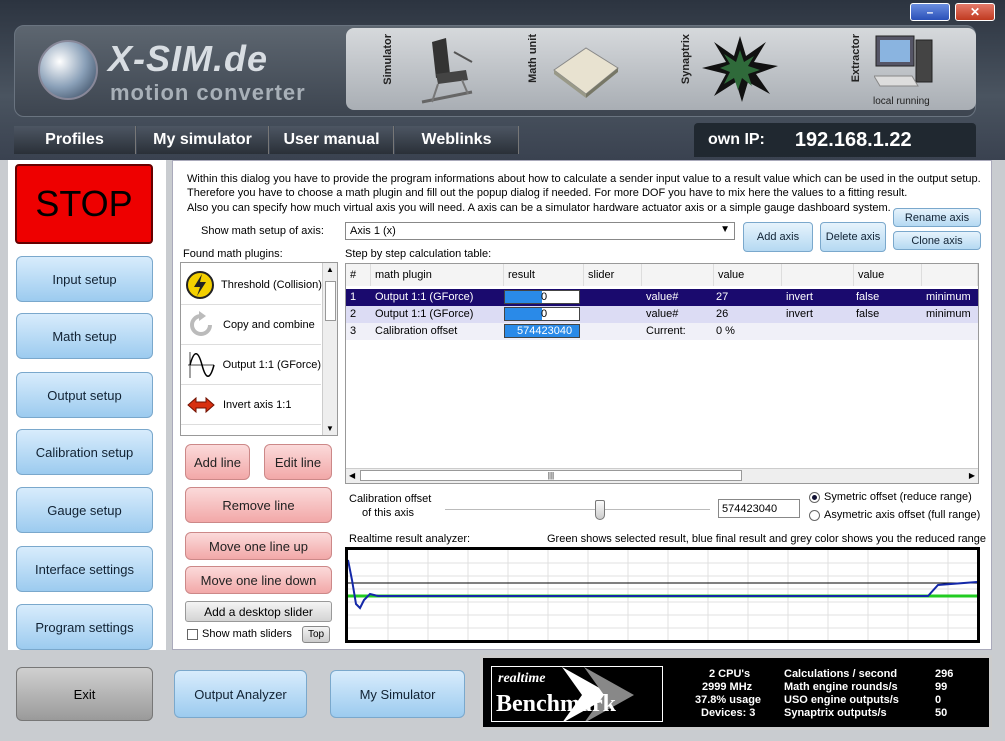 This screenshot has width=1005, height=741. I want to click on lightning-icon, so click(200, 285).